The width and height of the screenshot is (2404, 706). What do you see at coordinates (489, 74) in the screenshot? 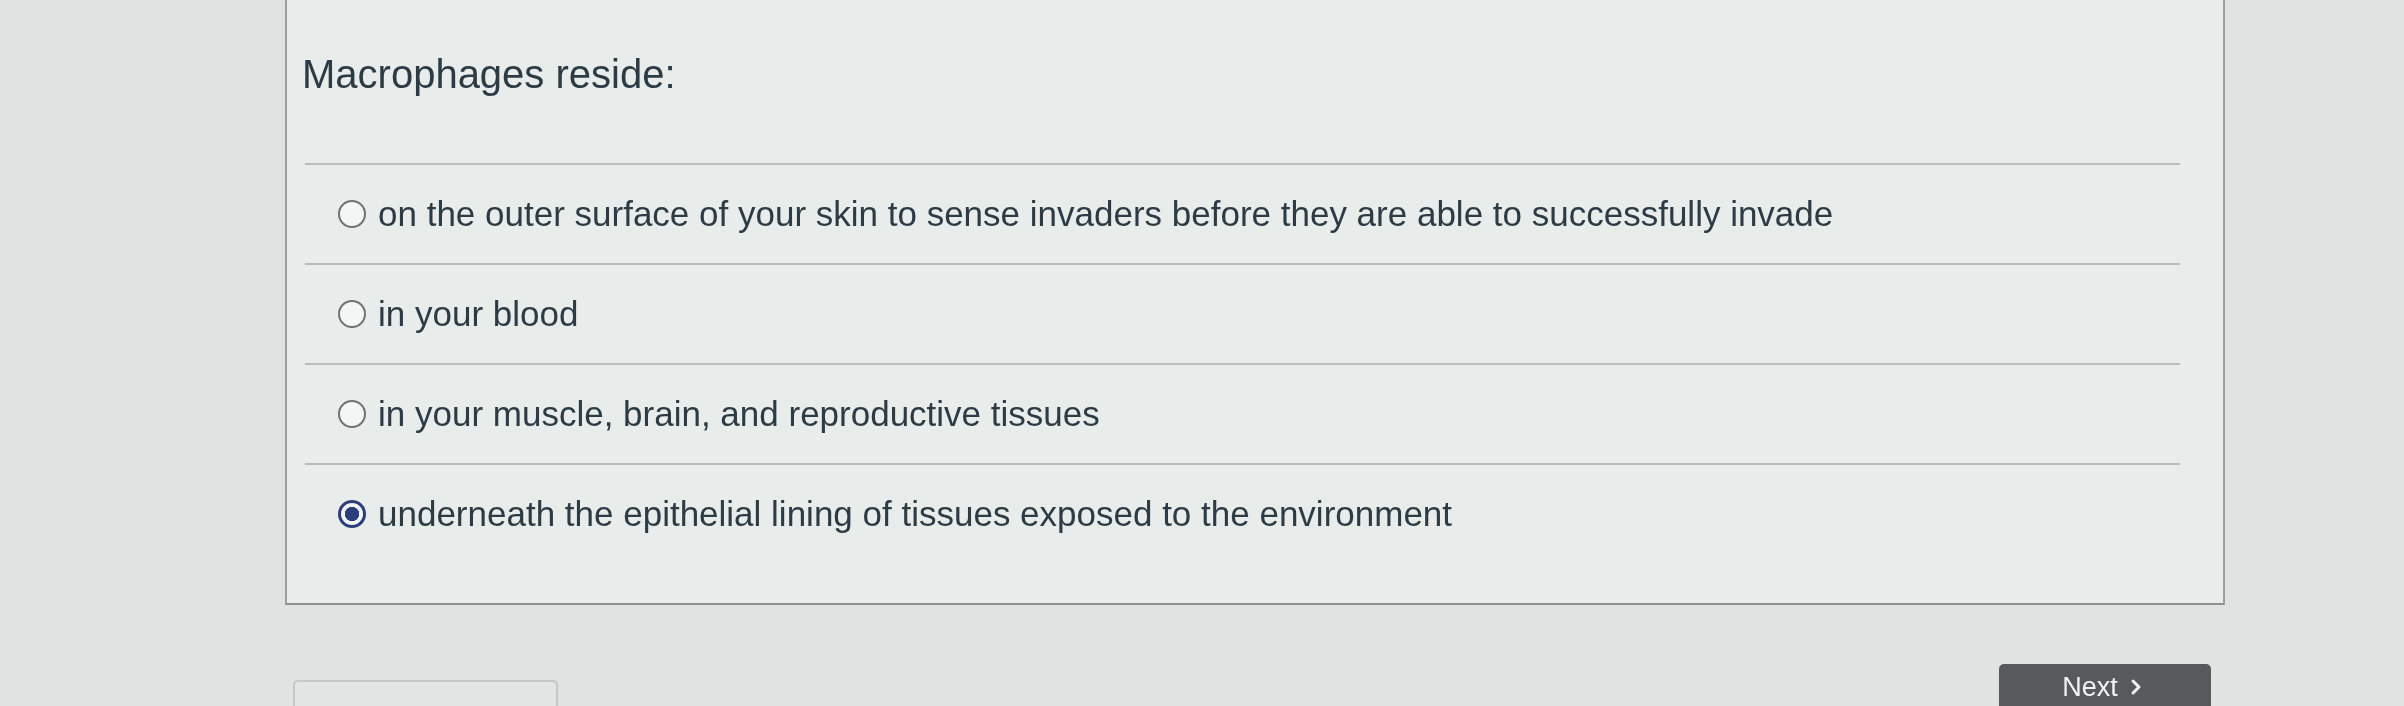
I see `question-prompt: Macrophages reside:` at bounding box center [489, 74].